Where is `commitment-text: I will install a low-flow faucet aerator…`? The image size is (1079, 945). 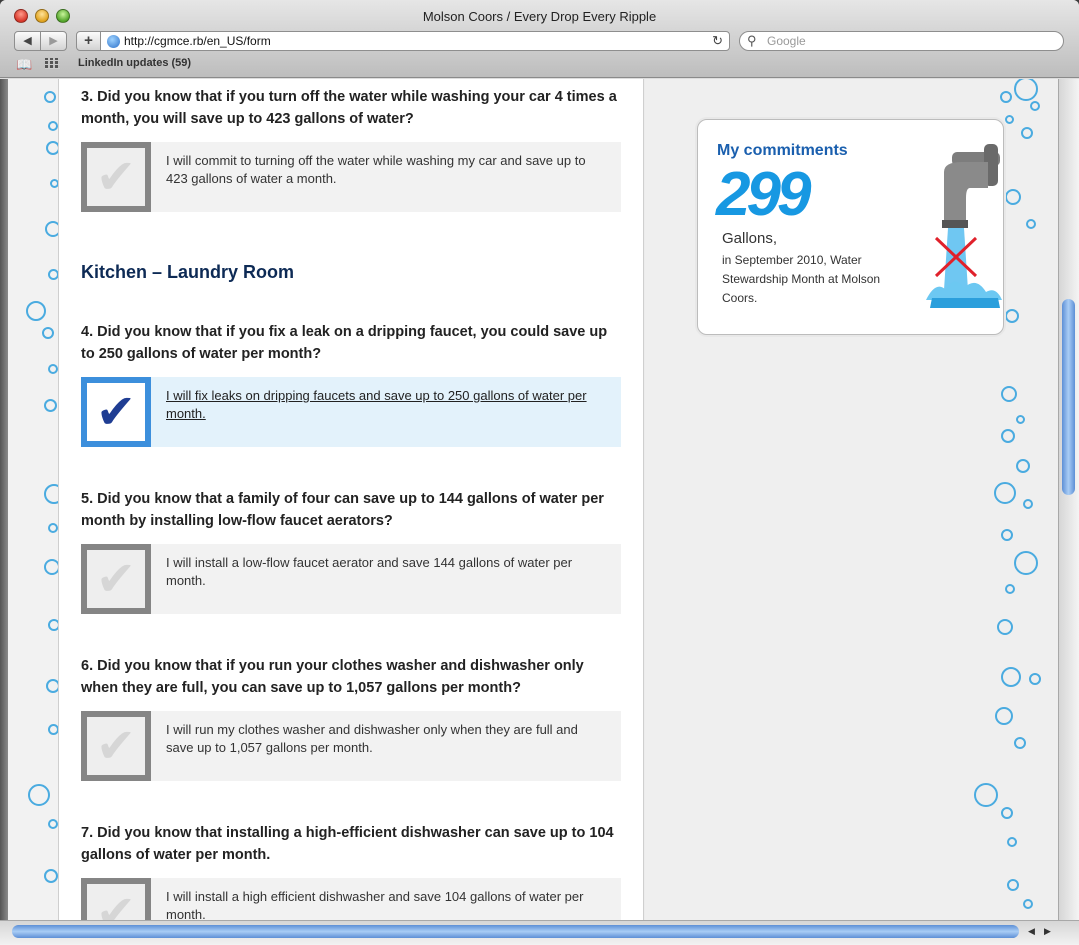 commitment-text: I will install a low-flow faucet aerator… is located at coordinates (386, 572).